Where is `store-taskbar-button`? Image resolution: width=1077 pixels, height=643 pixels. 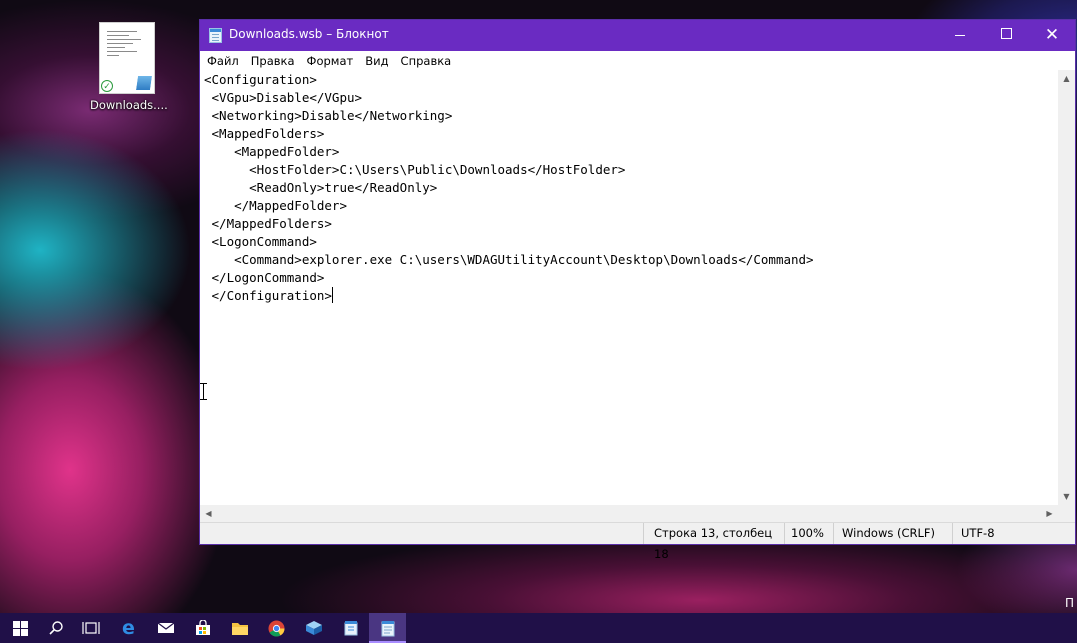 store-taskbar-button is located at coordinates (202, 628).